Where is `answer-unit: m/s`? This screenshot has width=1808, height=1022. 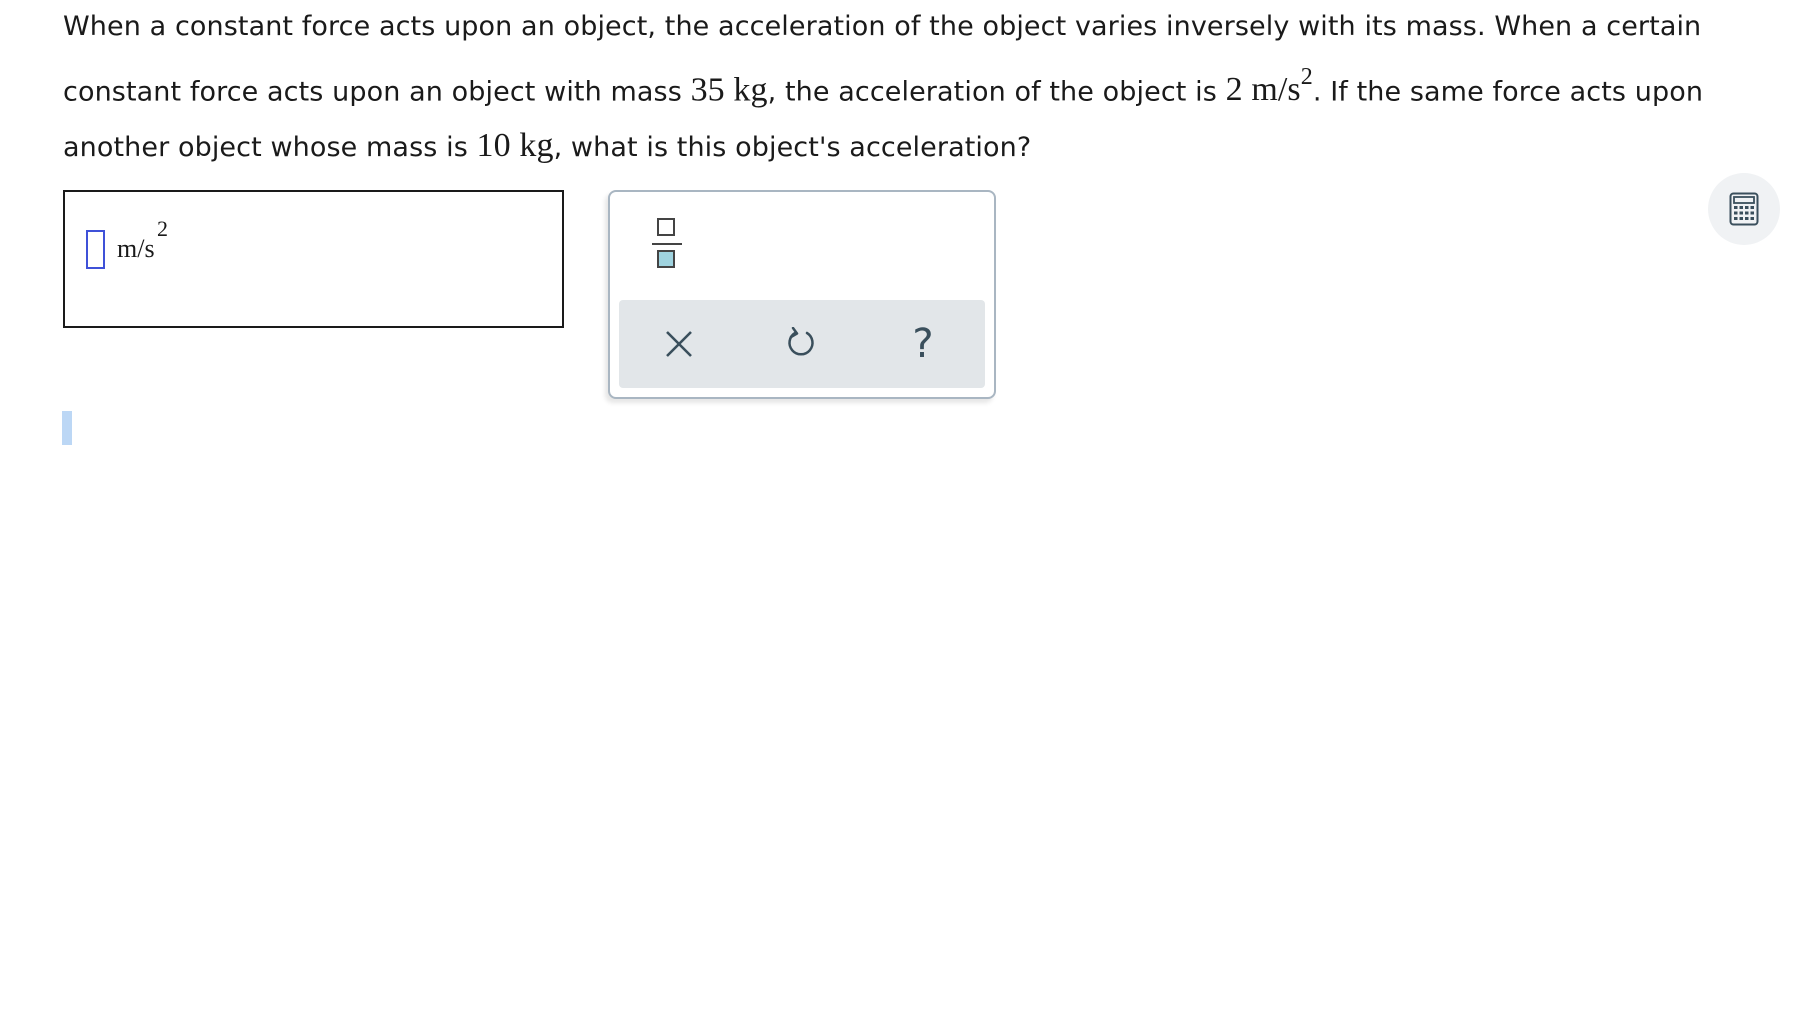 answer-unit: m/s is located at coordinates (136, 248).